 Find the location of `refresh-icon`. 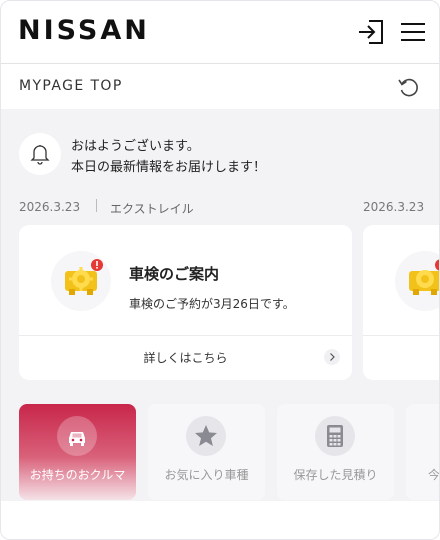

refresh-icon is located at coordinates (409, 87).